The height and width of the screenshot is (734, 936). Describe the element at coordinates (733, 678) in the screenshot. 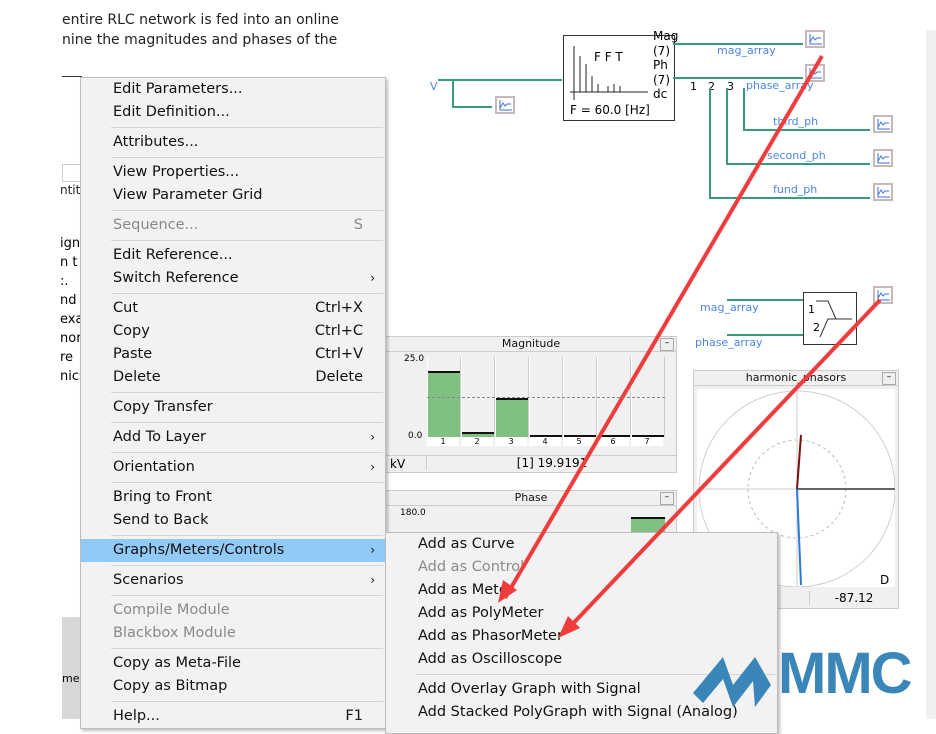

I see `mmc-logo` at that location.